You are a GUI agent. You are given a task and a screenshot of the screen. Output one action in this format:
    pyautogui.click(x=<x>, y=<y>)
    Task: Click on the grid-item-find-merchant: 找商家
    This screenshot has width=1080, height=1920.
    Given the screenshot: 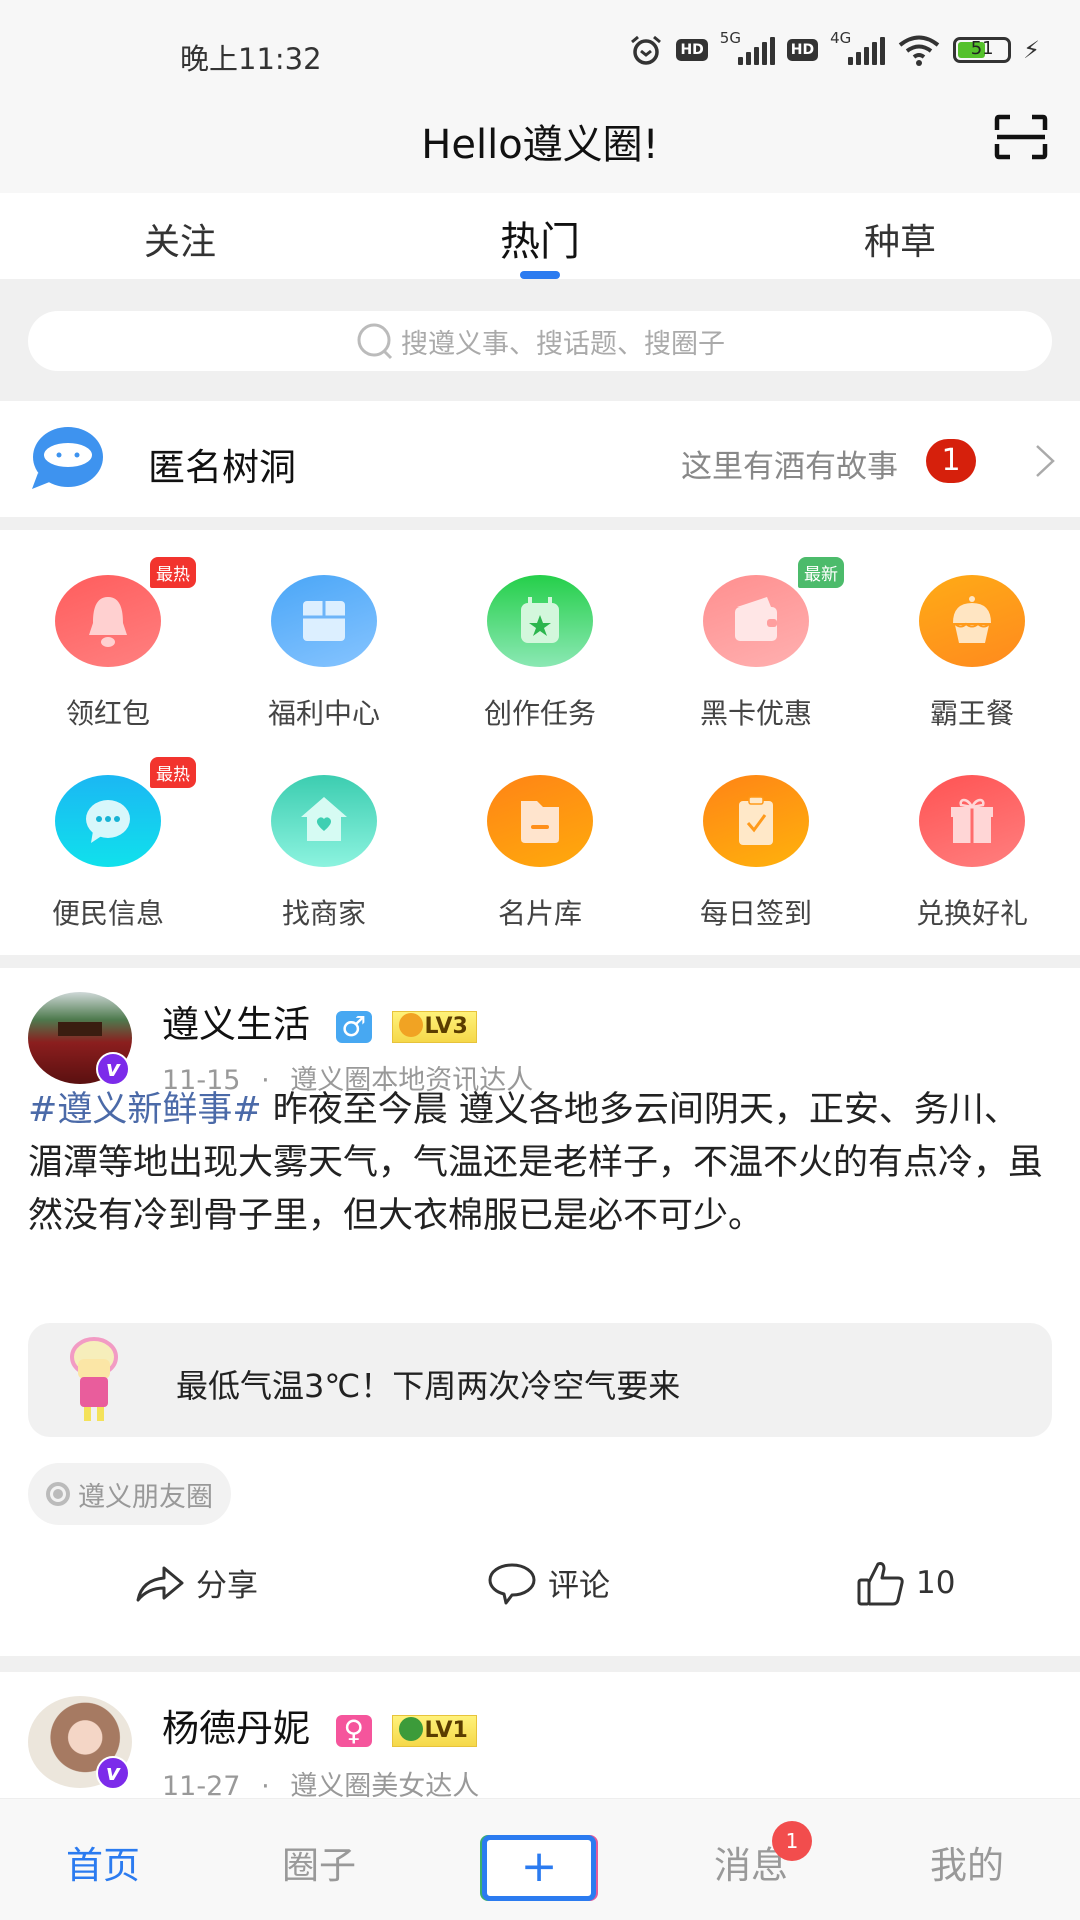 What is the action you would take?
    pyautogui.click(x=324, y=830)
    